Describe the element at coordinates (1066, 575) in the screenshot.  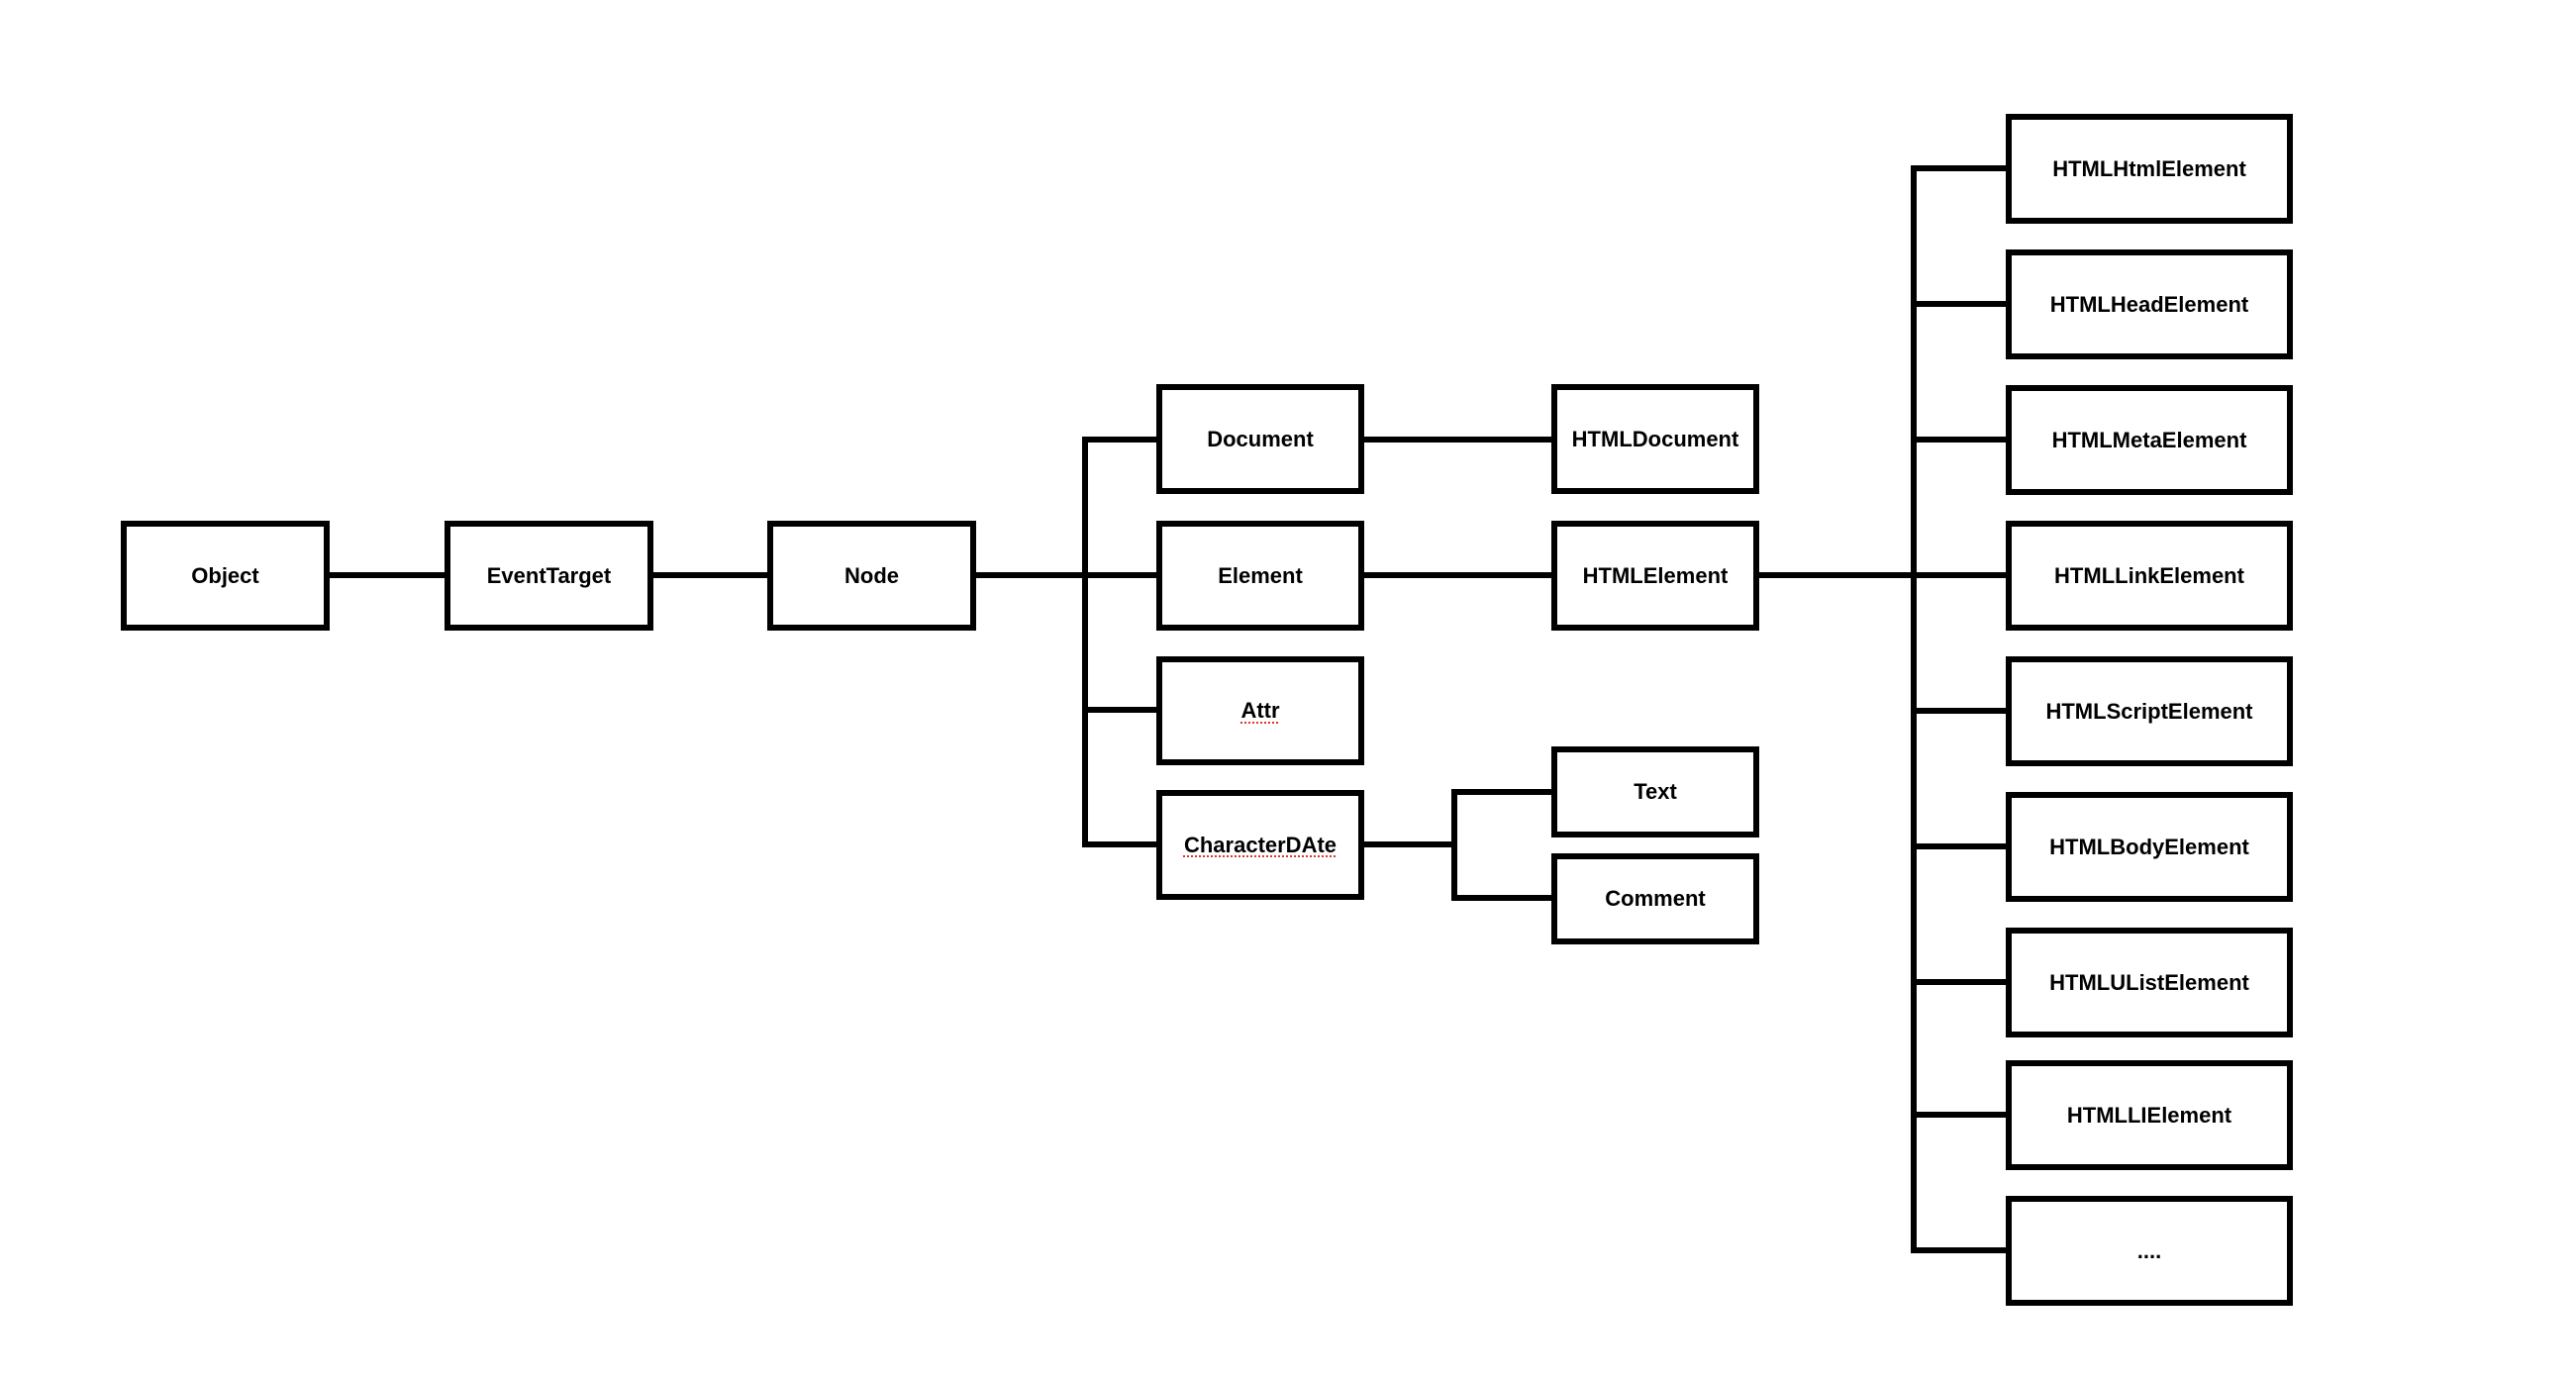
I see `edge-node-branch` at that location.